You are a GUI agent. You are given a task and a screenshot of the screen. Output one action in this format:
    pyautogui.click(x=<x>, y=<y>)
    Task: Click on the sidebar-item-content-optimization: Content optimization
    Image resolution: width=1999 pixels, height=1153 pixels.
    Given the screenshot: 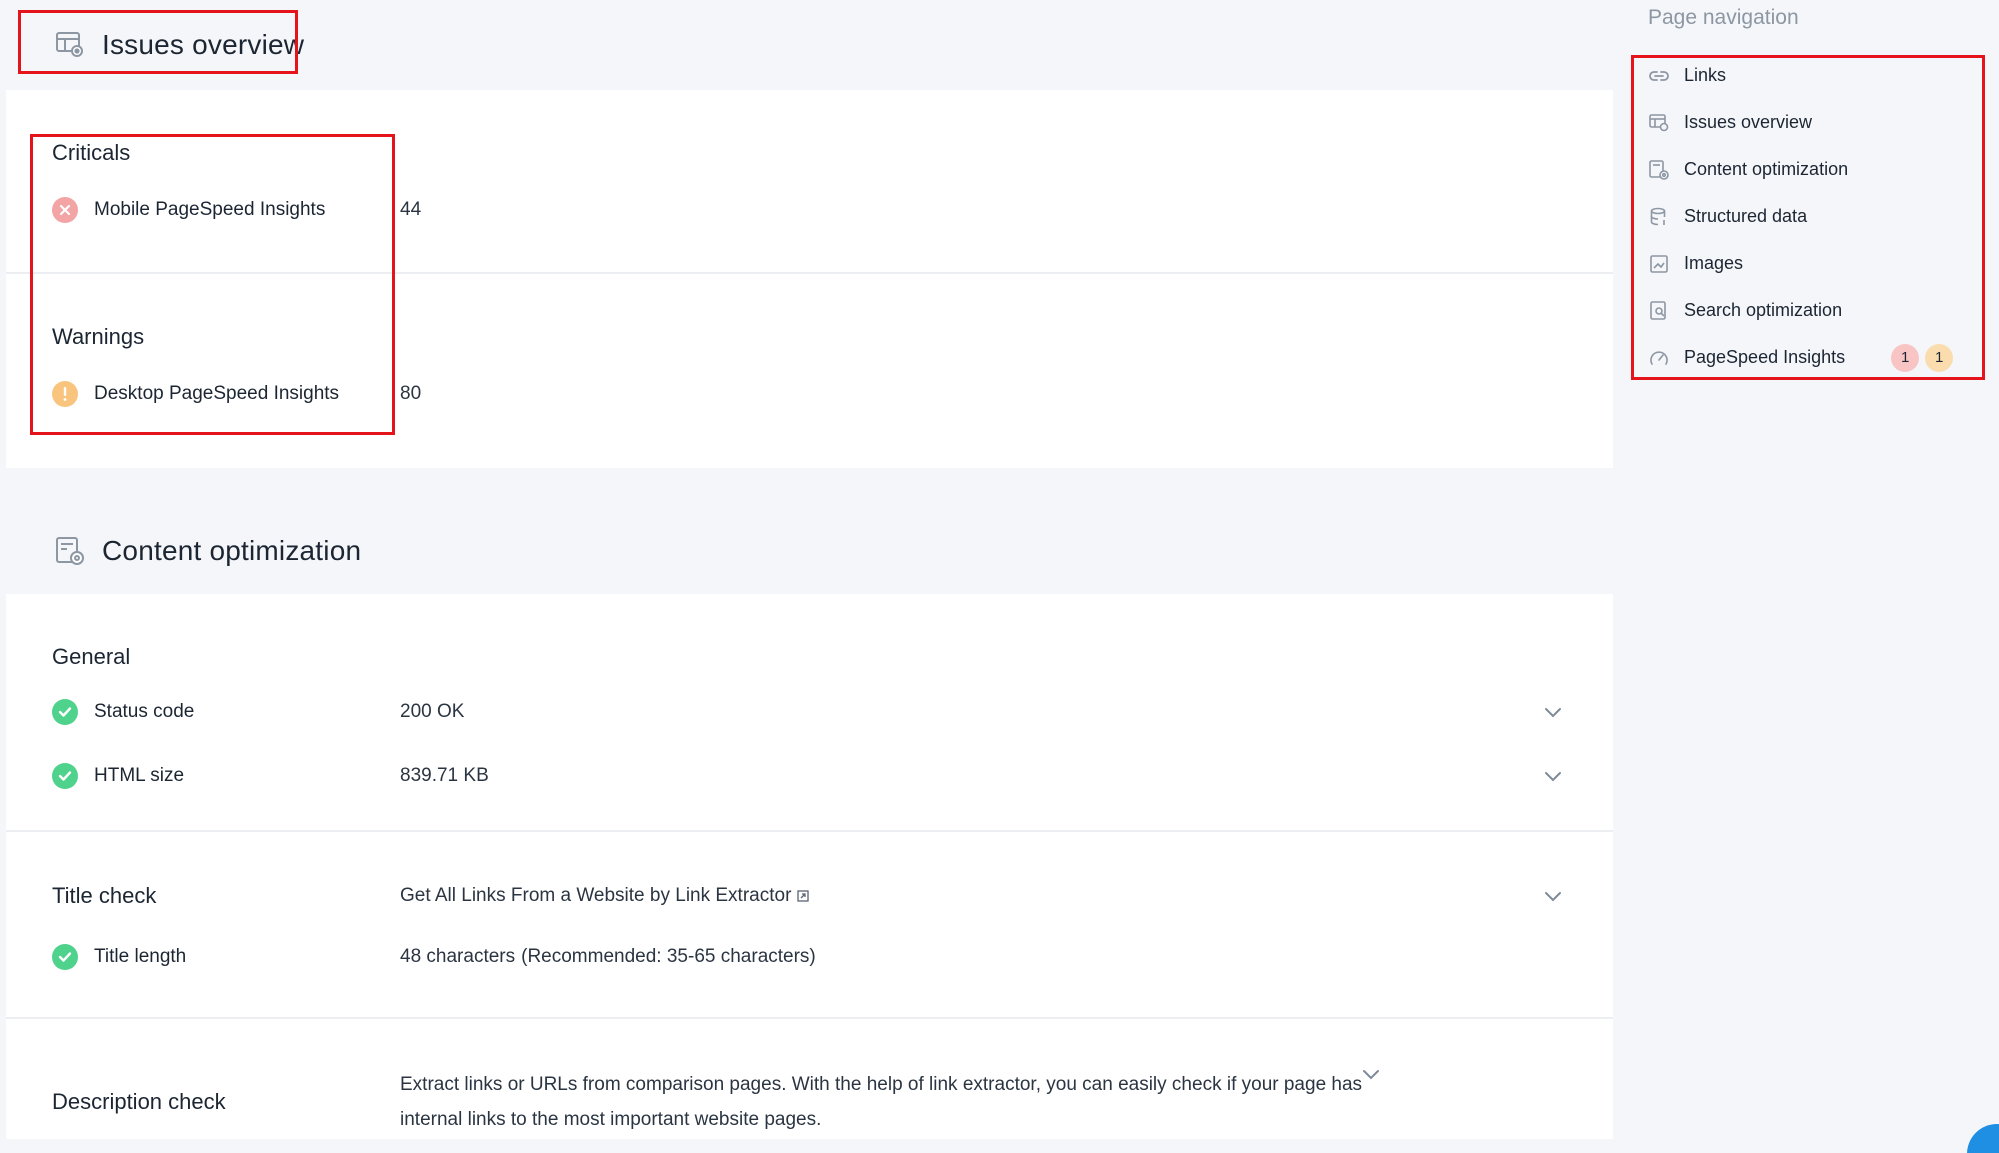 What is the action you would take?
    pyautogui.click(x=1823, y=169)
    